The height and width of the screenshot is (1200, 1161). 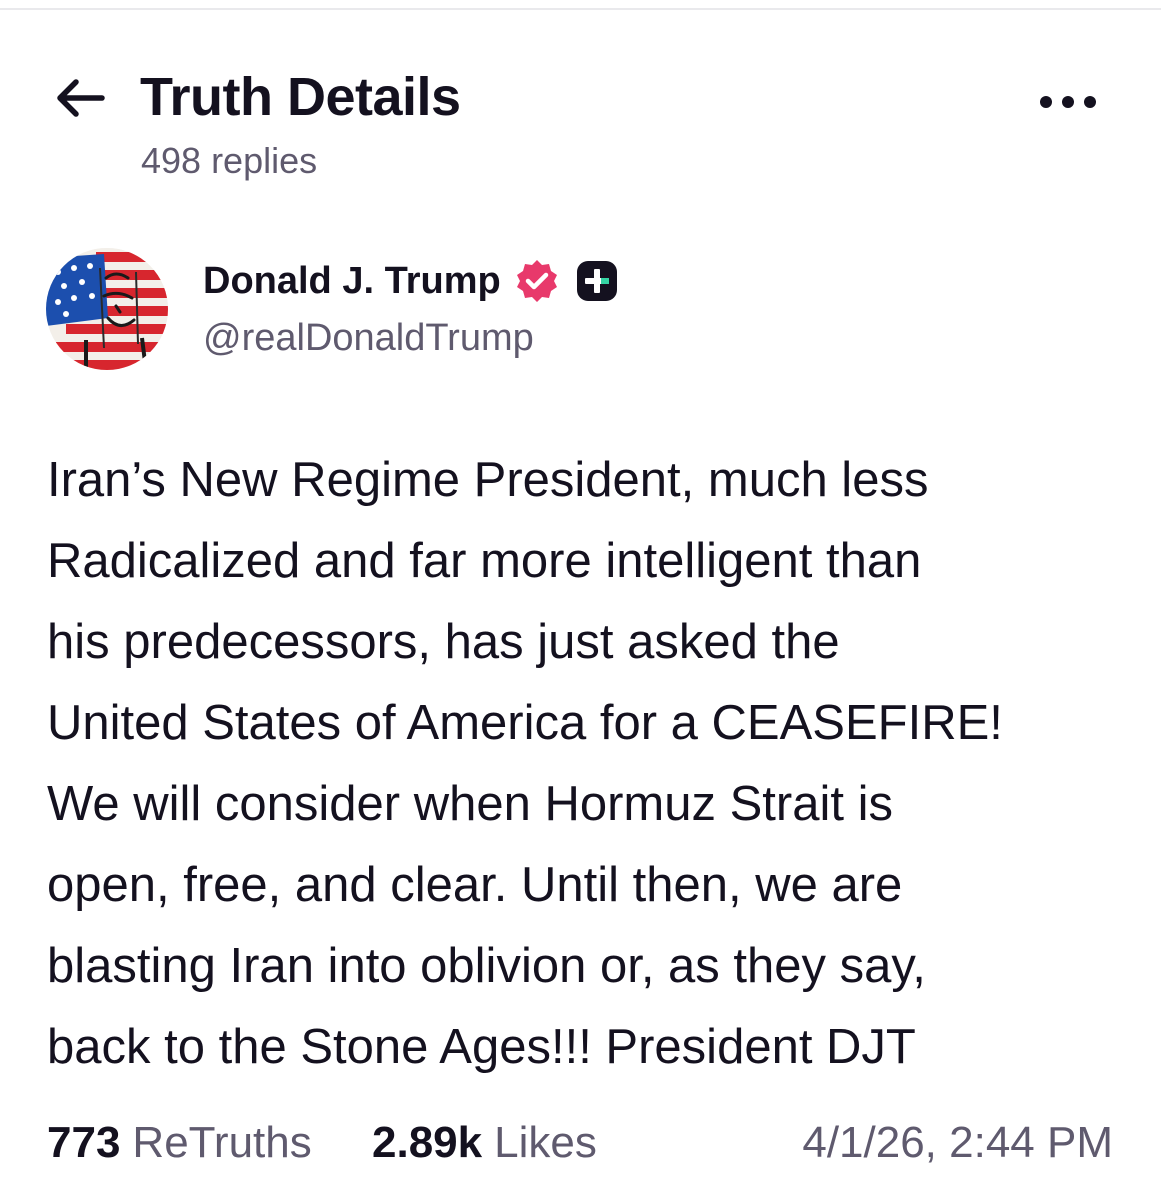 What do you see at coordinates (545, 1142) in the screenshot?
I see `likes-label: Likes` at bounding box center [545, 1142].